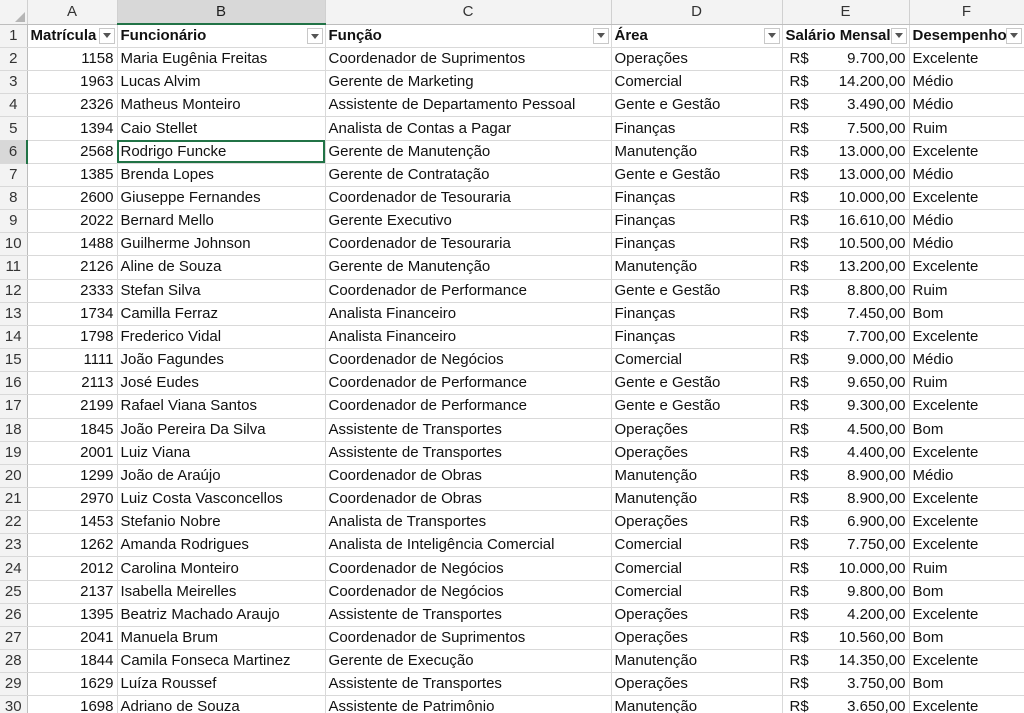  Describe the element at coordinates (72, 430) in the screenshot. I see `cell-matricula: 1845` at that location.